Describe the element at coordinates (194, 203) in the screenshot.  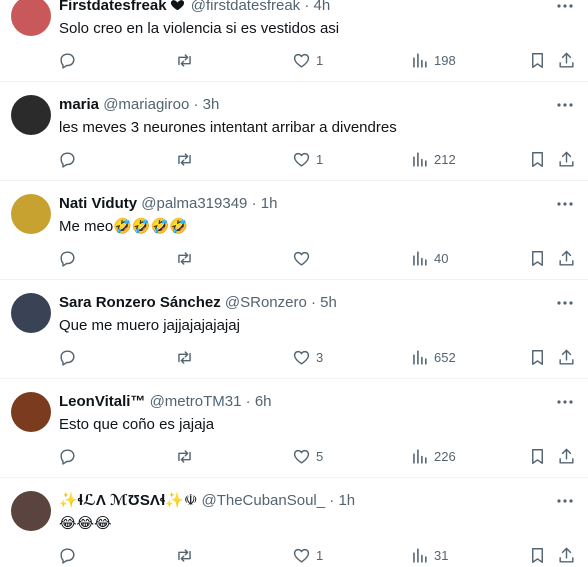
I see `user-handle: @palma319349` at that location.